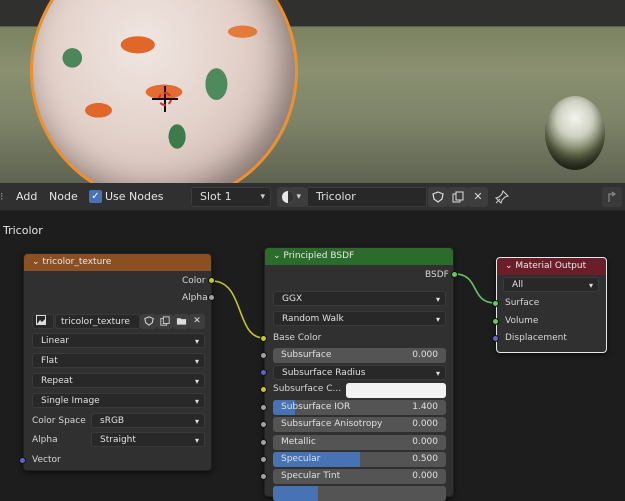 The width and height of the screenshot is (625, 501). I want to click on image-open-folder-icon, so click(181, 321).